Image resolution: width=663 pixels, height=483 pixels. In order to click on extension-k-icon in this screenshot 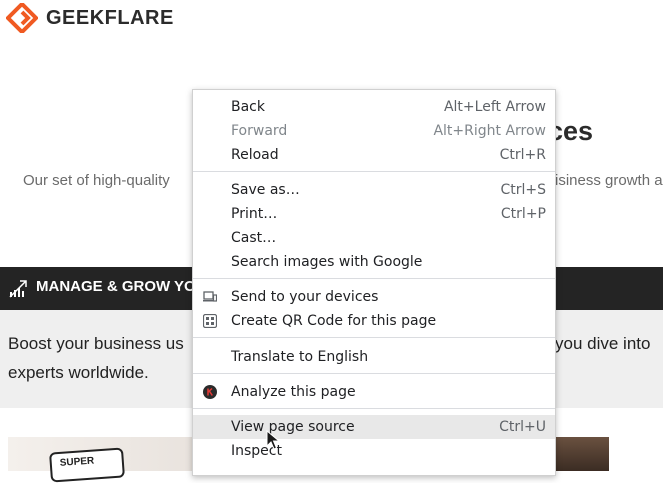, I will do `click(210, 392)`.